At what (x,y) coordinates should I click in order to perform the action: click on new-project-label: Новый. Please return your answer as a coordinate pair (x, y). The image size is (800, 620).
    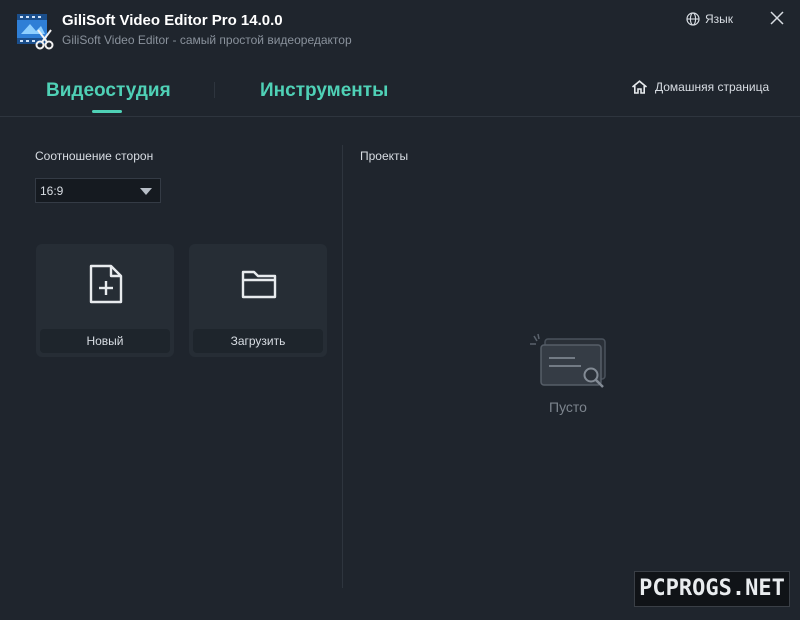
    Looking at the image, I should click on (105, 341).